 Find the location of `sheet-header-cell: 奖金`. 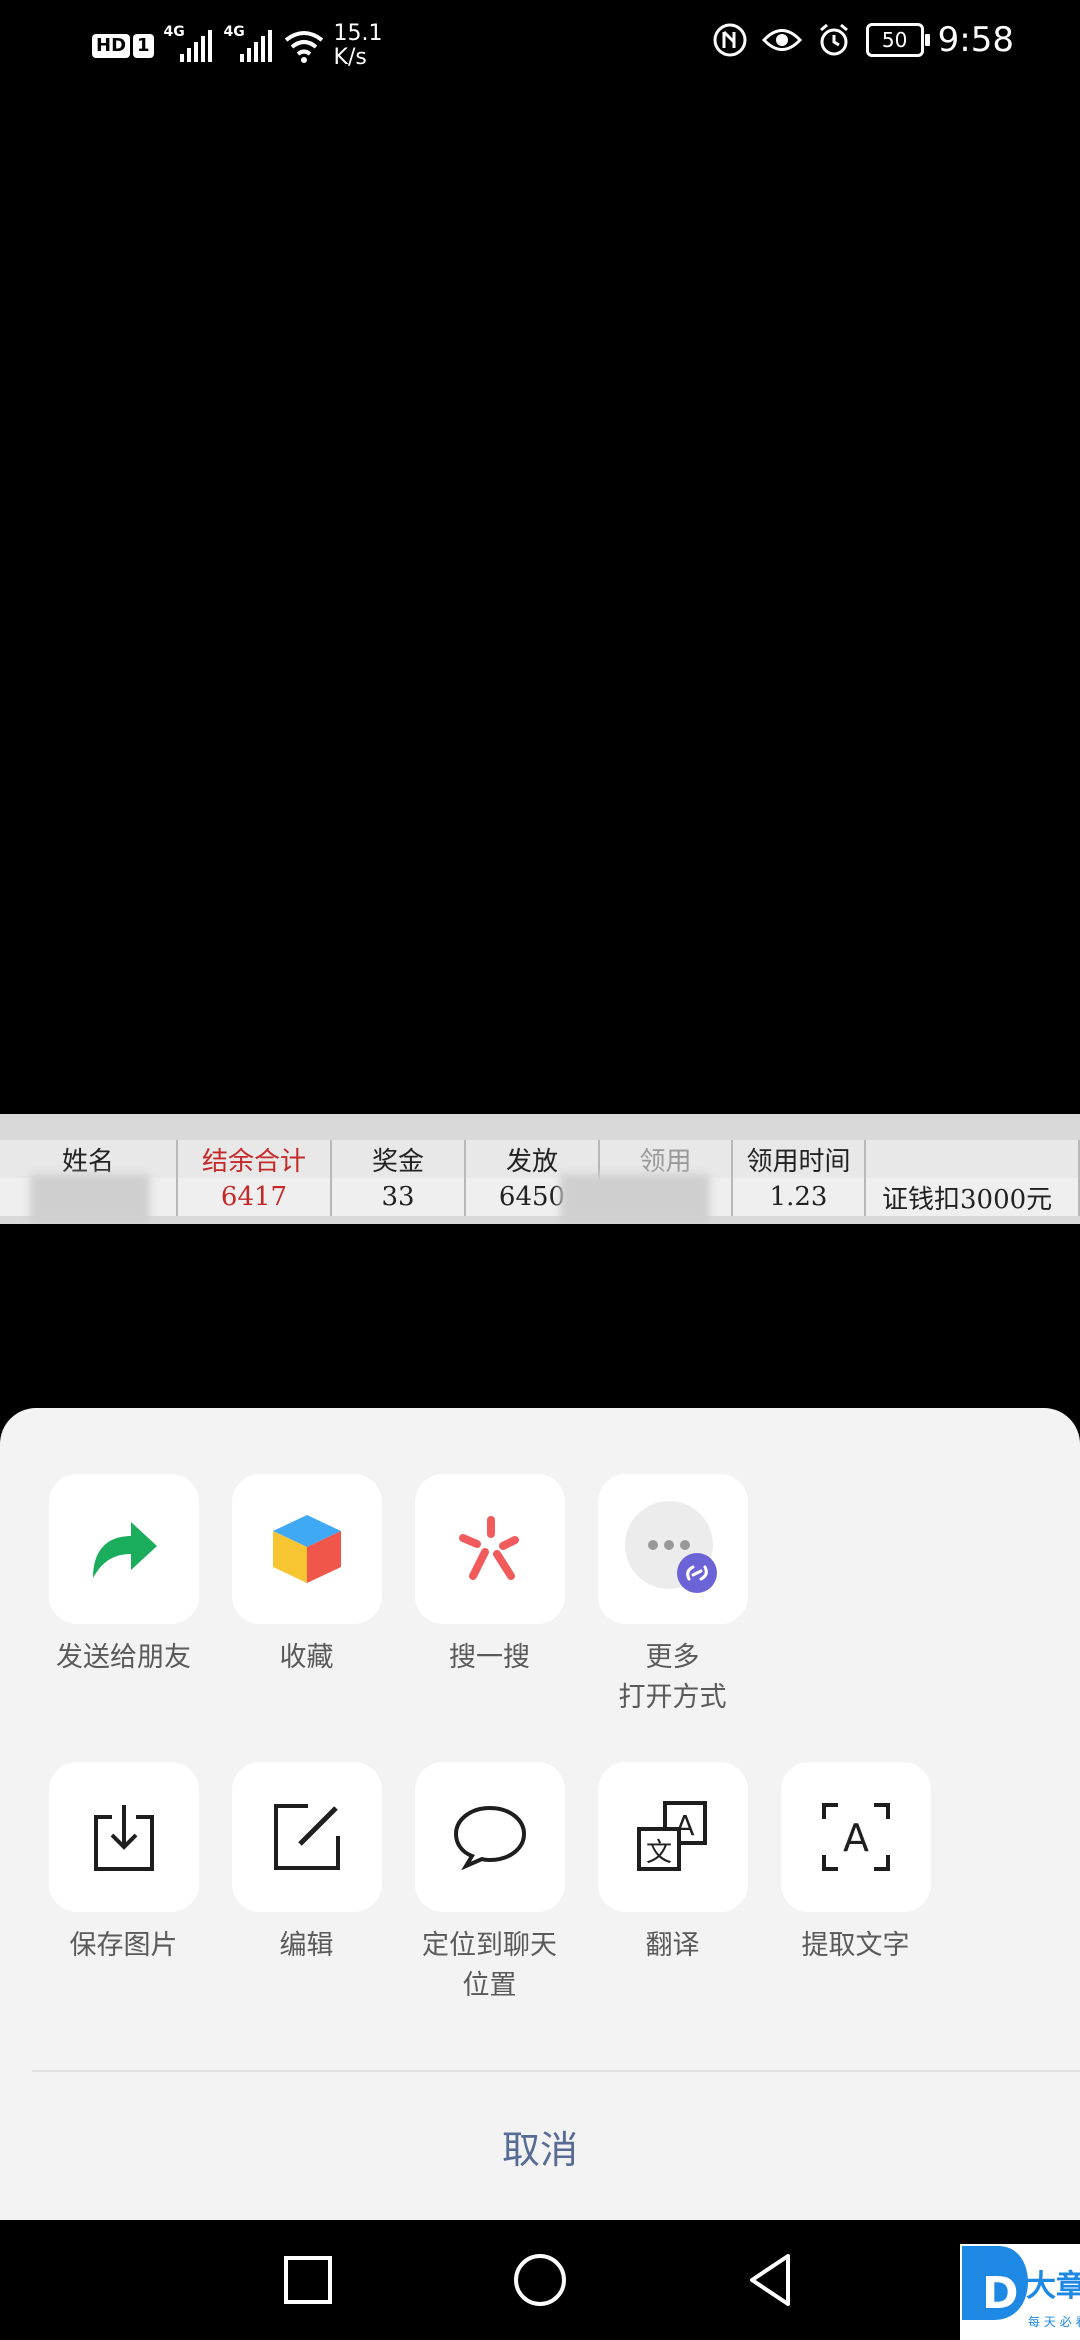

sheet-header-cell: 奖金 is located at coordinates (399, 1159).